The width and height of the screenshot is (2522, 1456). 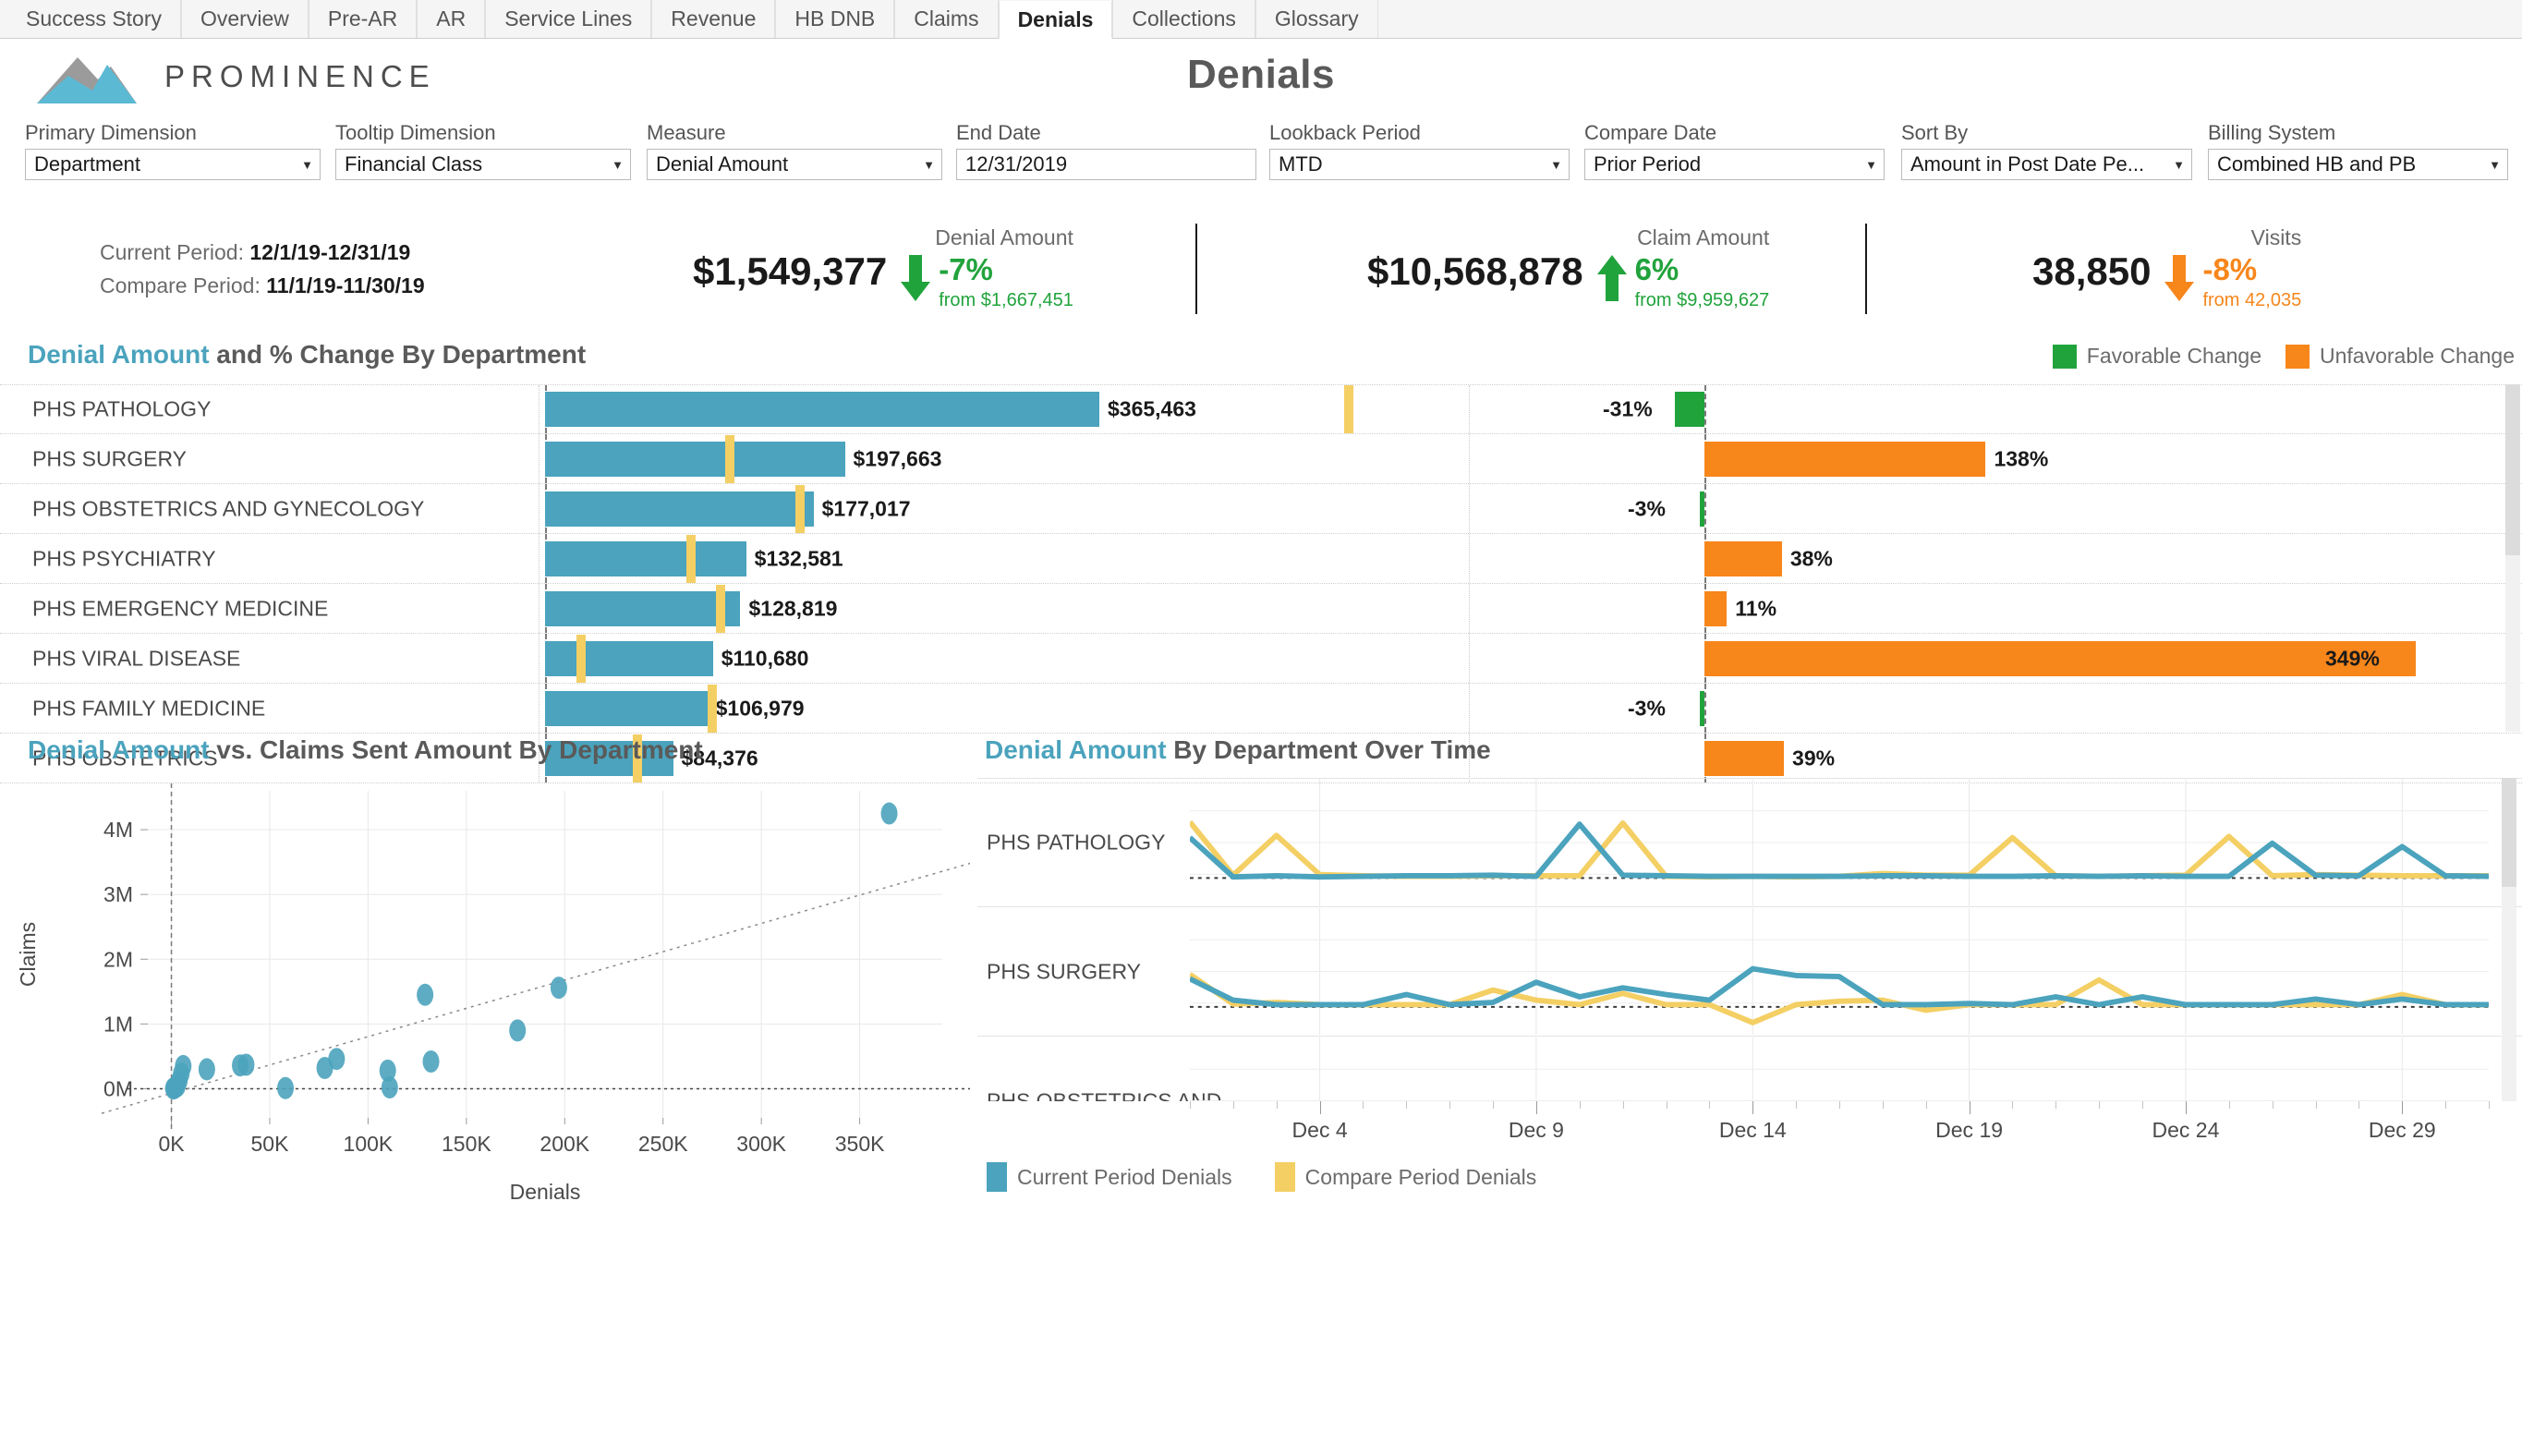 I want to click on tab-service-lines: Service Lines, so click(x=568, y=19).